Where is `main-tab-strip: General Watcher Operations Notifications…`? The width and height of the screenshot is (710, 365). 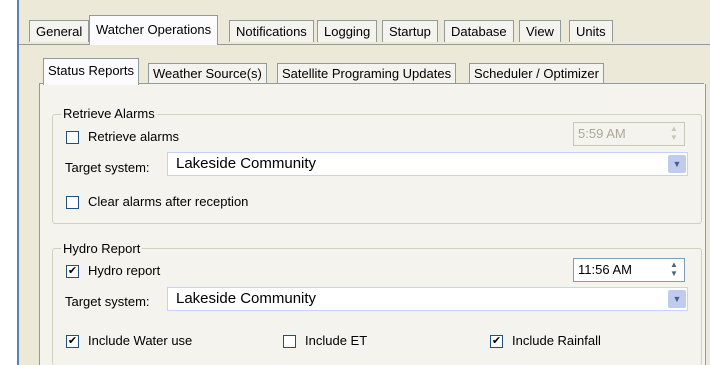
main-tab-strip: General Watcher Operations Notifications… is located at coordinates (364, 23).